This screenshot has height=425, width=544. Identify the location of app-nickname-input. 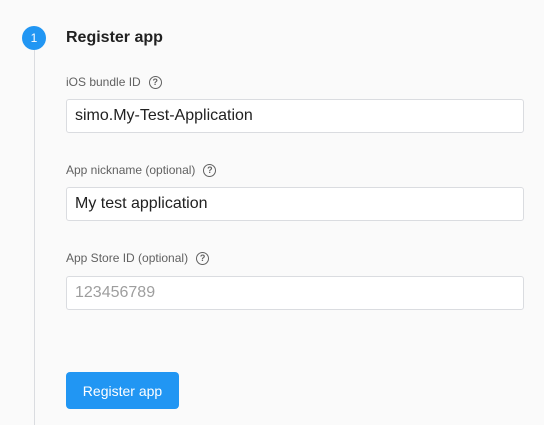
(295, 204).